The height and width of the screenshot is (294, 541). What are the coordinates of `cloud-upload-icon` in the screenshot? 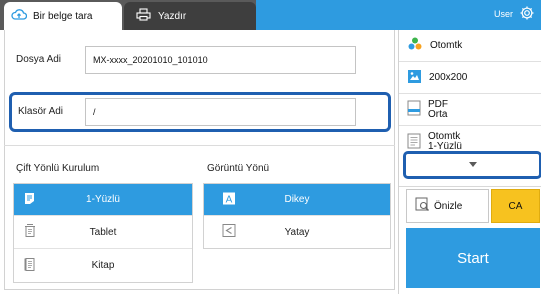 It's located at (19, 16).